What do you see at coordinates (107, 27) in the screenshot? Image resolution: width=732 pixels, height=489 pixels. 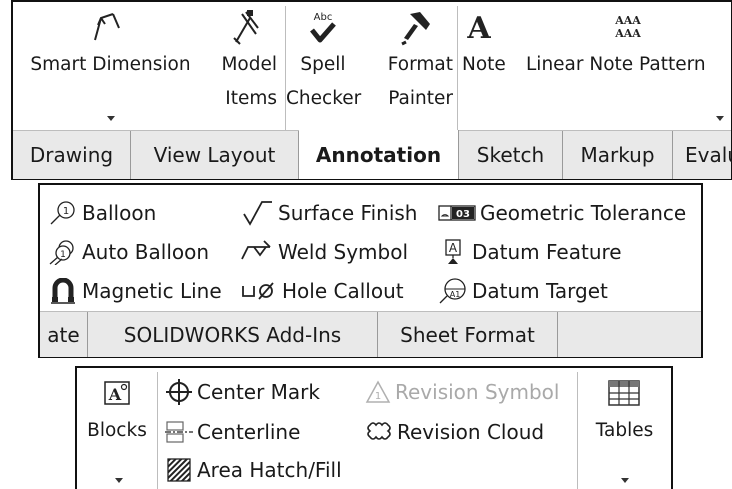 I see `smart-dimension-icon` at bounding box center [107, 27].